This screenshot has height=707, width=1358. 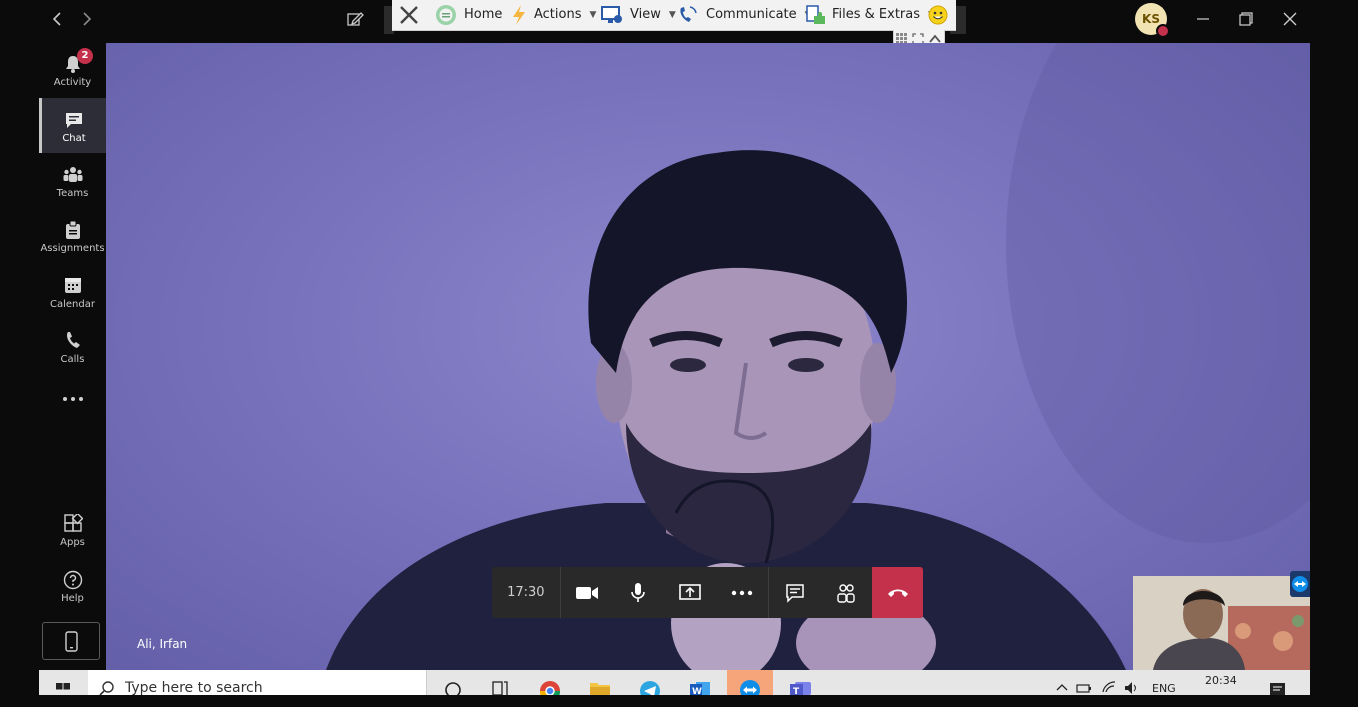 I want to click on share-screen-button, so click(x=690, y=592).